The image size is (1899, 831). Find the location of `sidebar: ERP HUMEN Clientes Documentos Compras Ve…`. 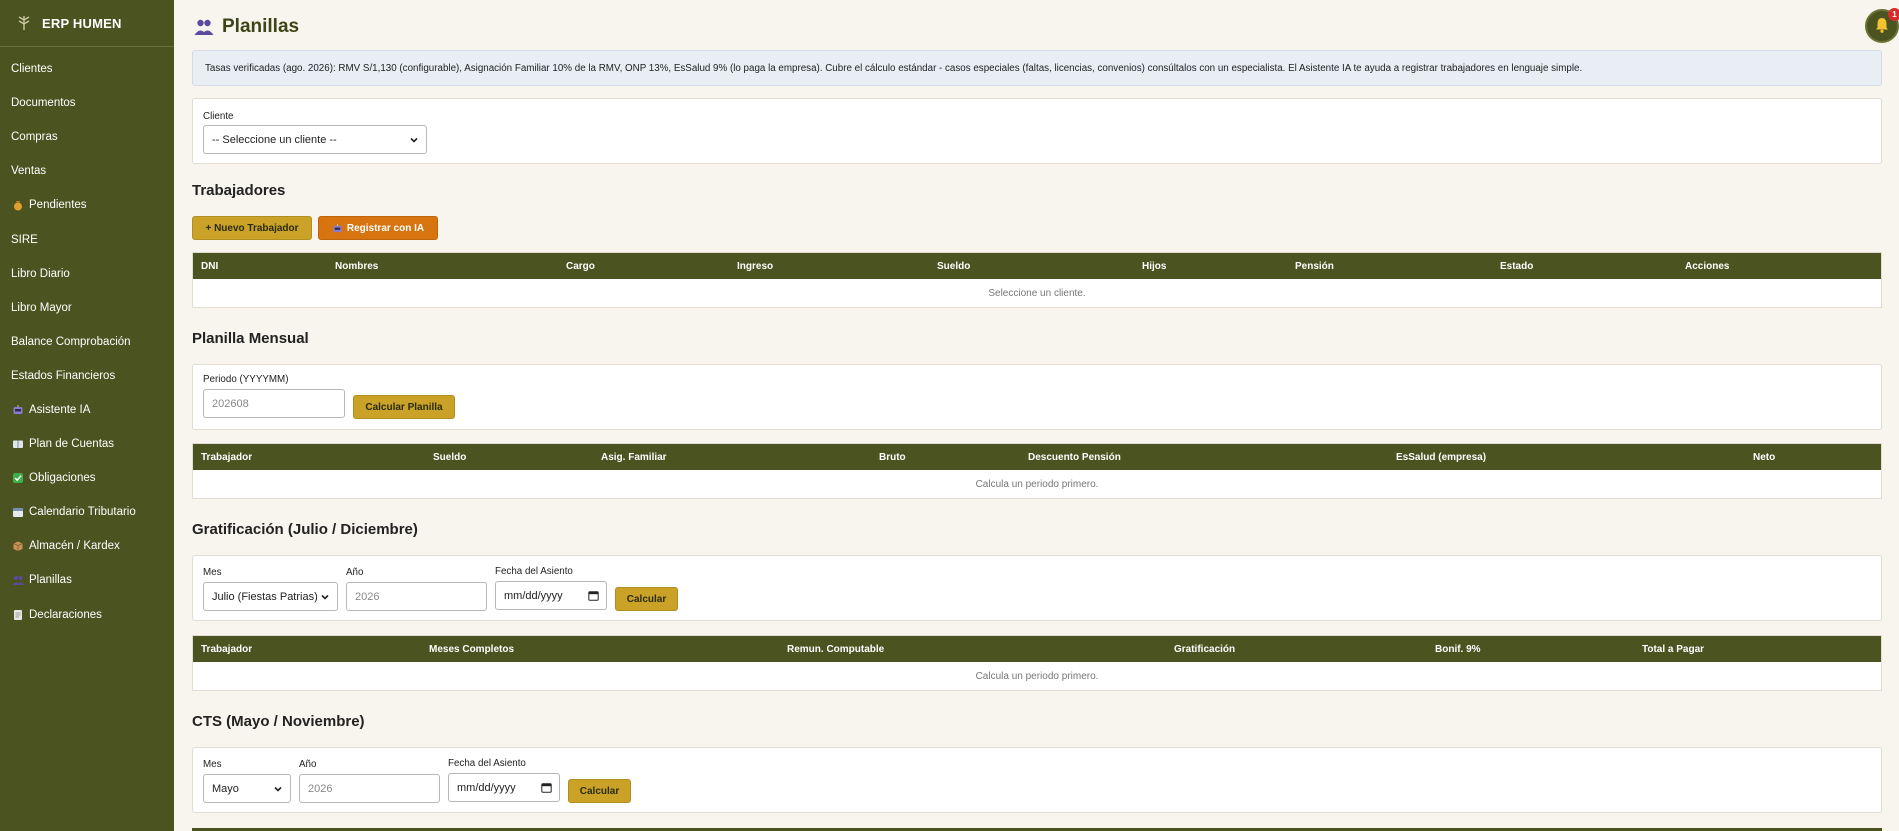

sidebar: ERP HUMEN Clientes Documentos Compras Ve… is located at coordinates (87, 415).